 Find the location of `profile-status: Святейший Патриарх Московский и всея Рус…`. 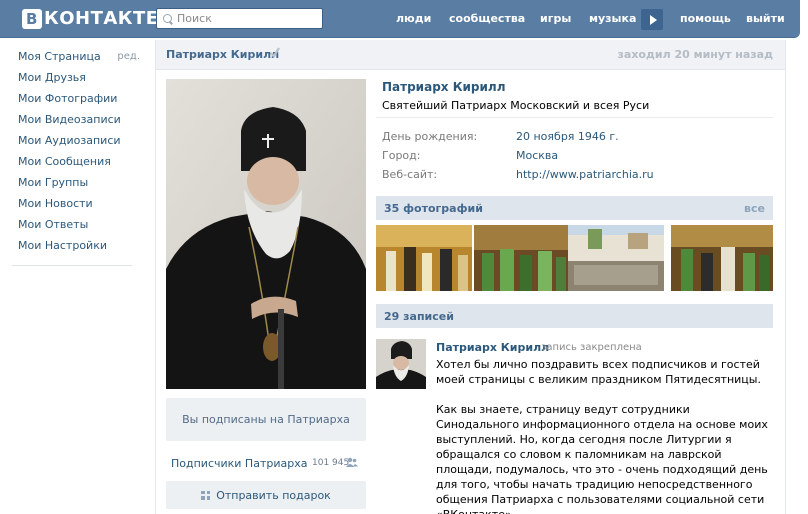

profile-status: Святейший Патриарх Московский и всея Рус… is located at coordinates (516, 105).